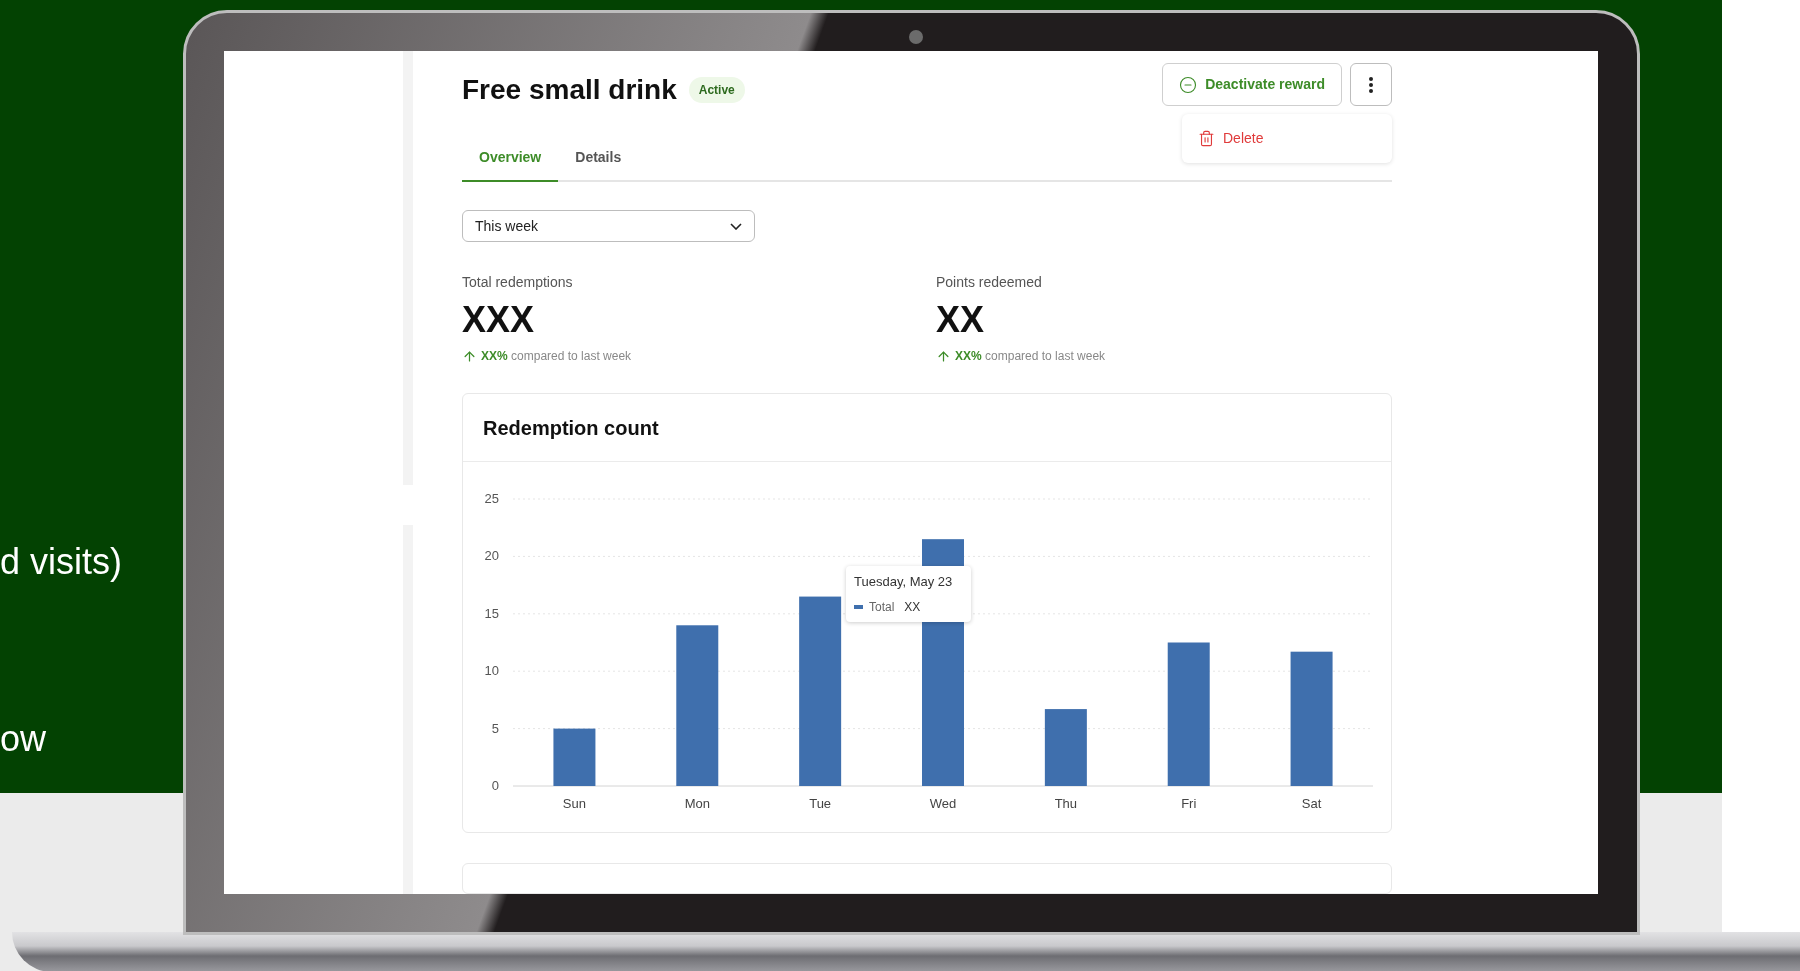 The height and width of the screenshot is (971, 1800). I want to click on stat-label: Points redeemed, so click(989, 283).